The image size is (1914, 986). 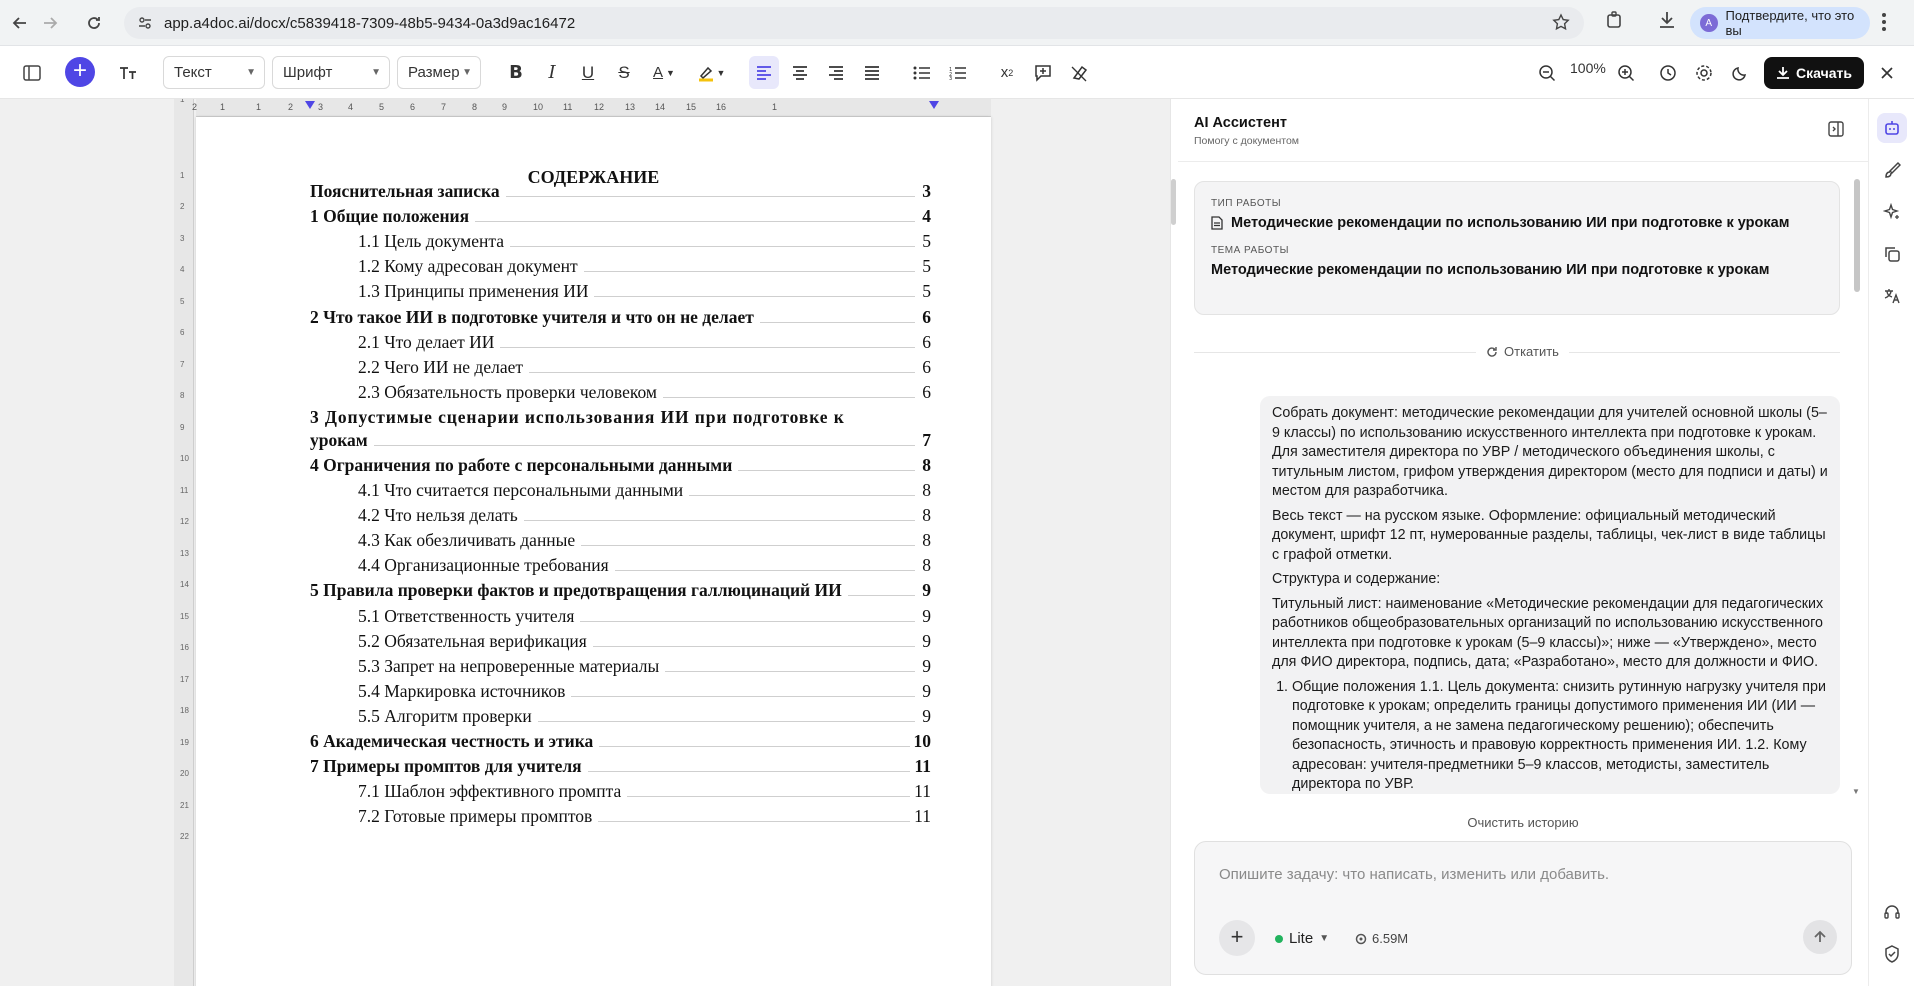 What do you see at coordinates (1174, 542) in the screenshot?
I see `panel-resizer` at bounding box center [1174, 542].